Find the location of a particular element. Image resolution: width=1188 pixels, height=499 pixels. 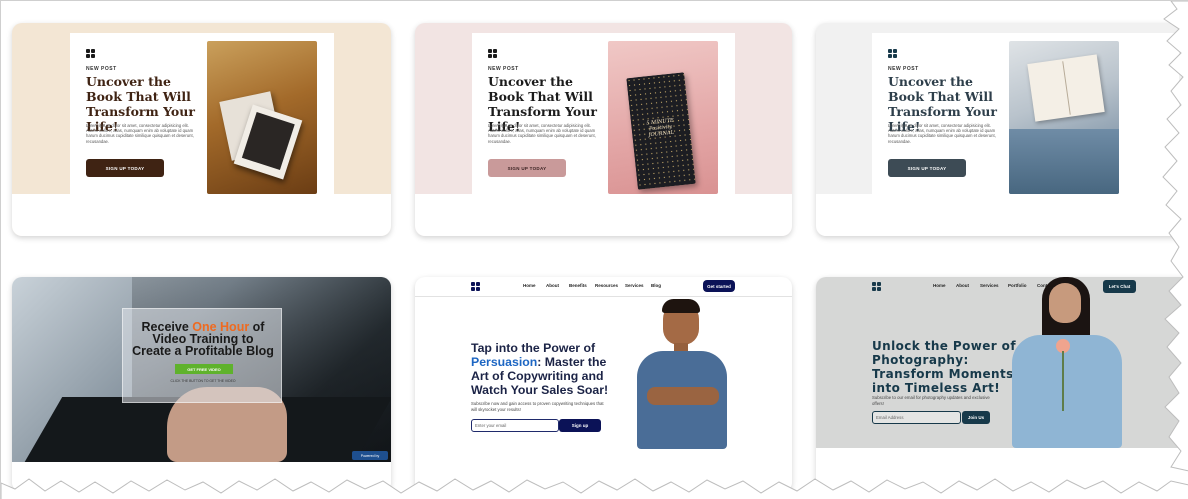

book-photo: 5 MINUTE Positivity JOURNAL is located at coordinates (663, 117).